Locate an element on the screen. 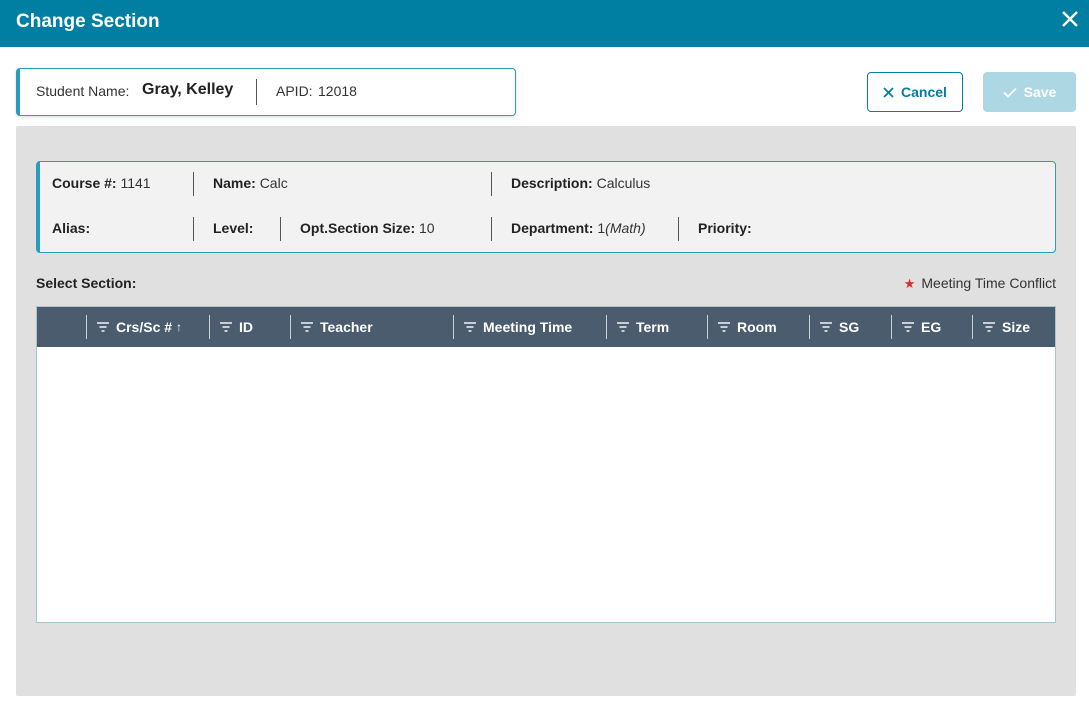 The height and width of the screenshot is (707, 1089). column-eg: EG is located at coordinates (932, 327).